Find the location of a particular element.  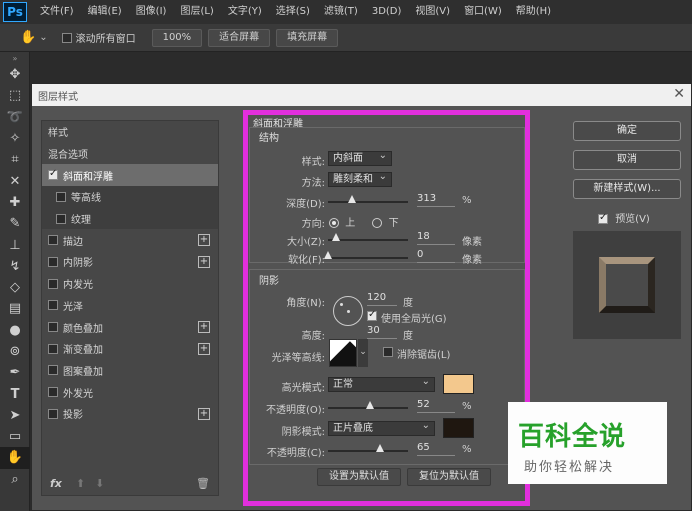

brush-tool-icon: ✎ is located at coordinates (15, 223).